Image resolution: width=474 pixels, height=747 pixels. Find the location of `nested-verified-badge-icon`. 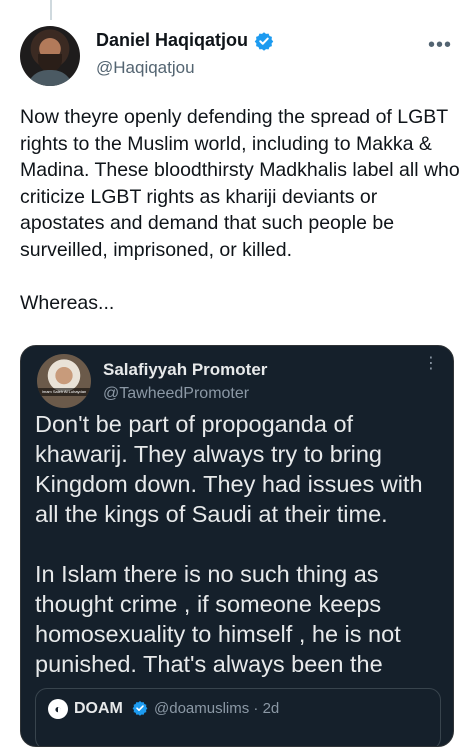

nested-verified-badge-icon is located at coordinates (140, 708).